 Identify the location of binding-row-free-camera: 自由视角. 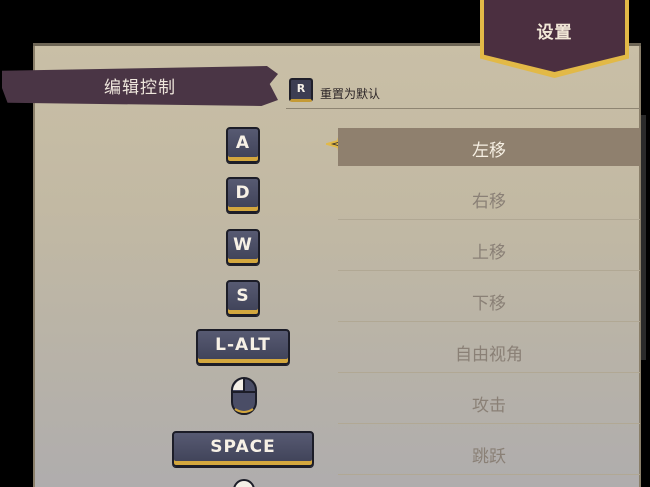
(489, 351).